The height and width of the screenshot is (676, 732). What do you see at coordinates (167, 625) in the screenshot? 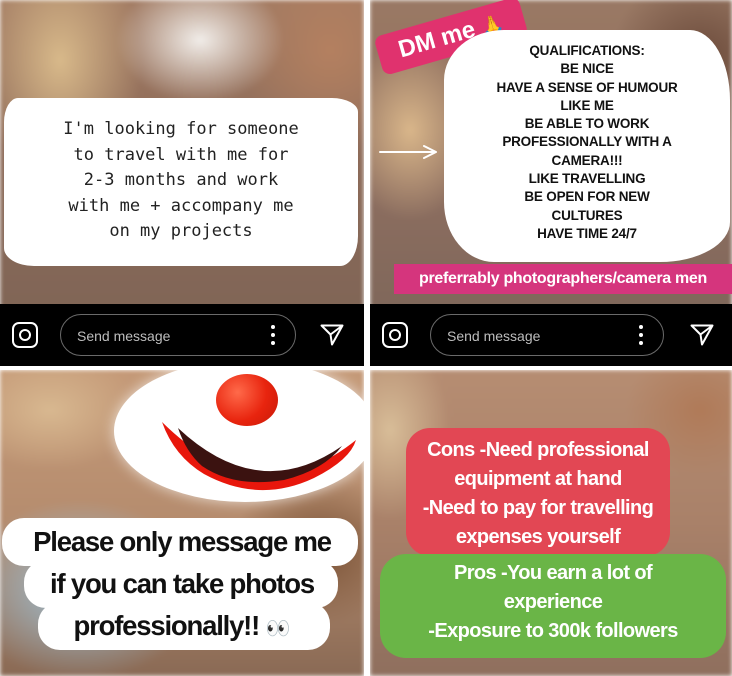
I see `warning-line-text: professionally!!` at bounding box center [167, 625].